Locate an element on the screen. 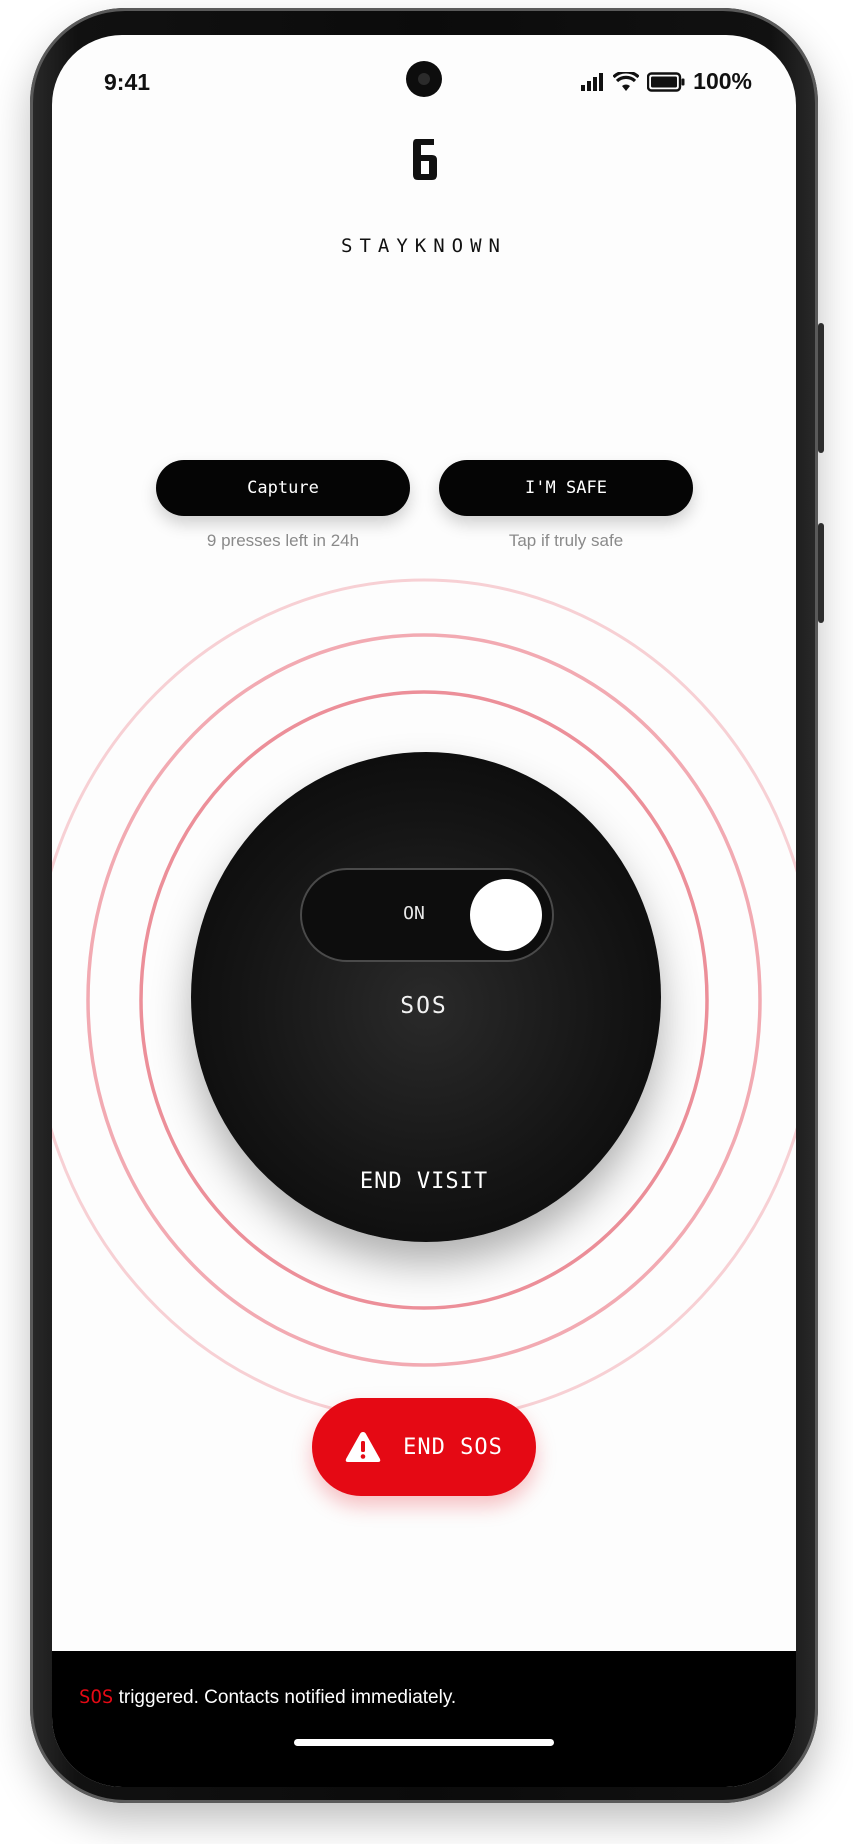 Image resolution: width=853 pixels, height=1844 pixels. battery-icon is located at coordinates (666, 81).